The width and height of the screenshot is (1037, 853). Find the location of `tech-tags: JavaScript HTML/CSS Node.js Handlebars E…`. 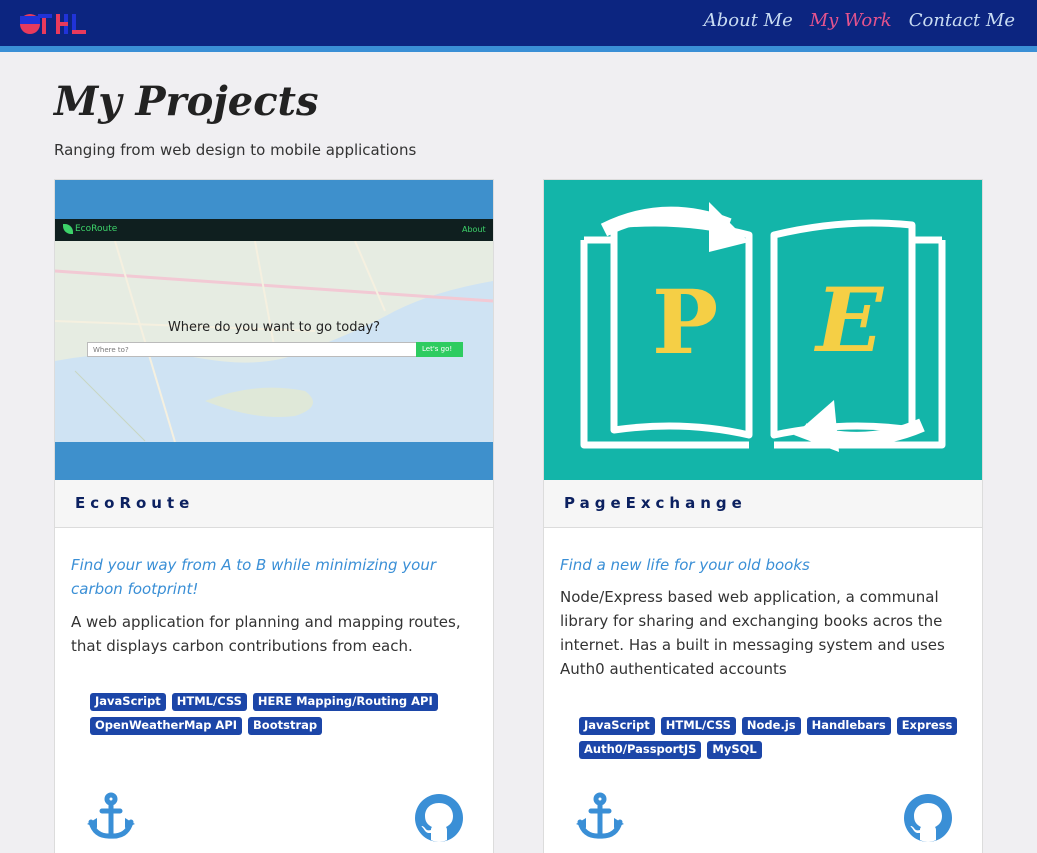

tech-tags: JavaScript HTML/CSS Node.js Handlebars E… is located at coordinates (769, 738).